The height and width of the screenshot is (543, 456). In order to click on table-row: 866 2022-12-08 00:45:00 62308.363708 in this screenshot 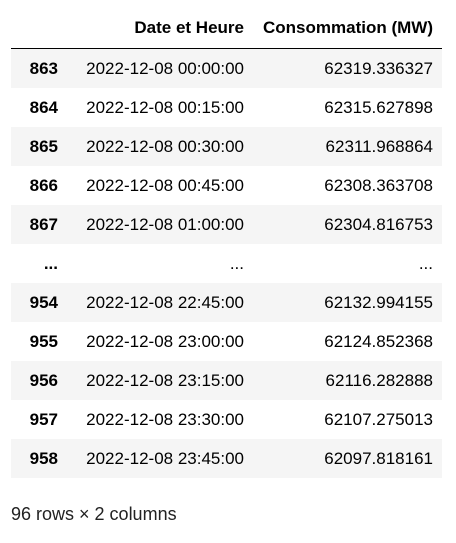, I will do `click(226, 185)`.